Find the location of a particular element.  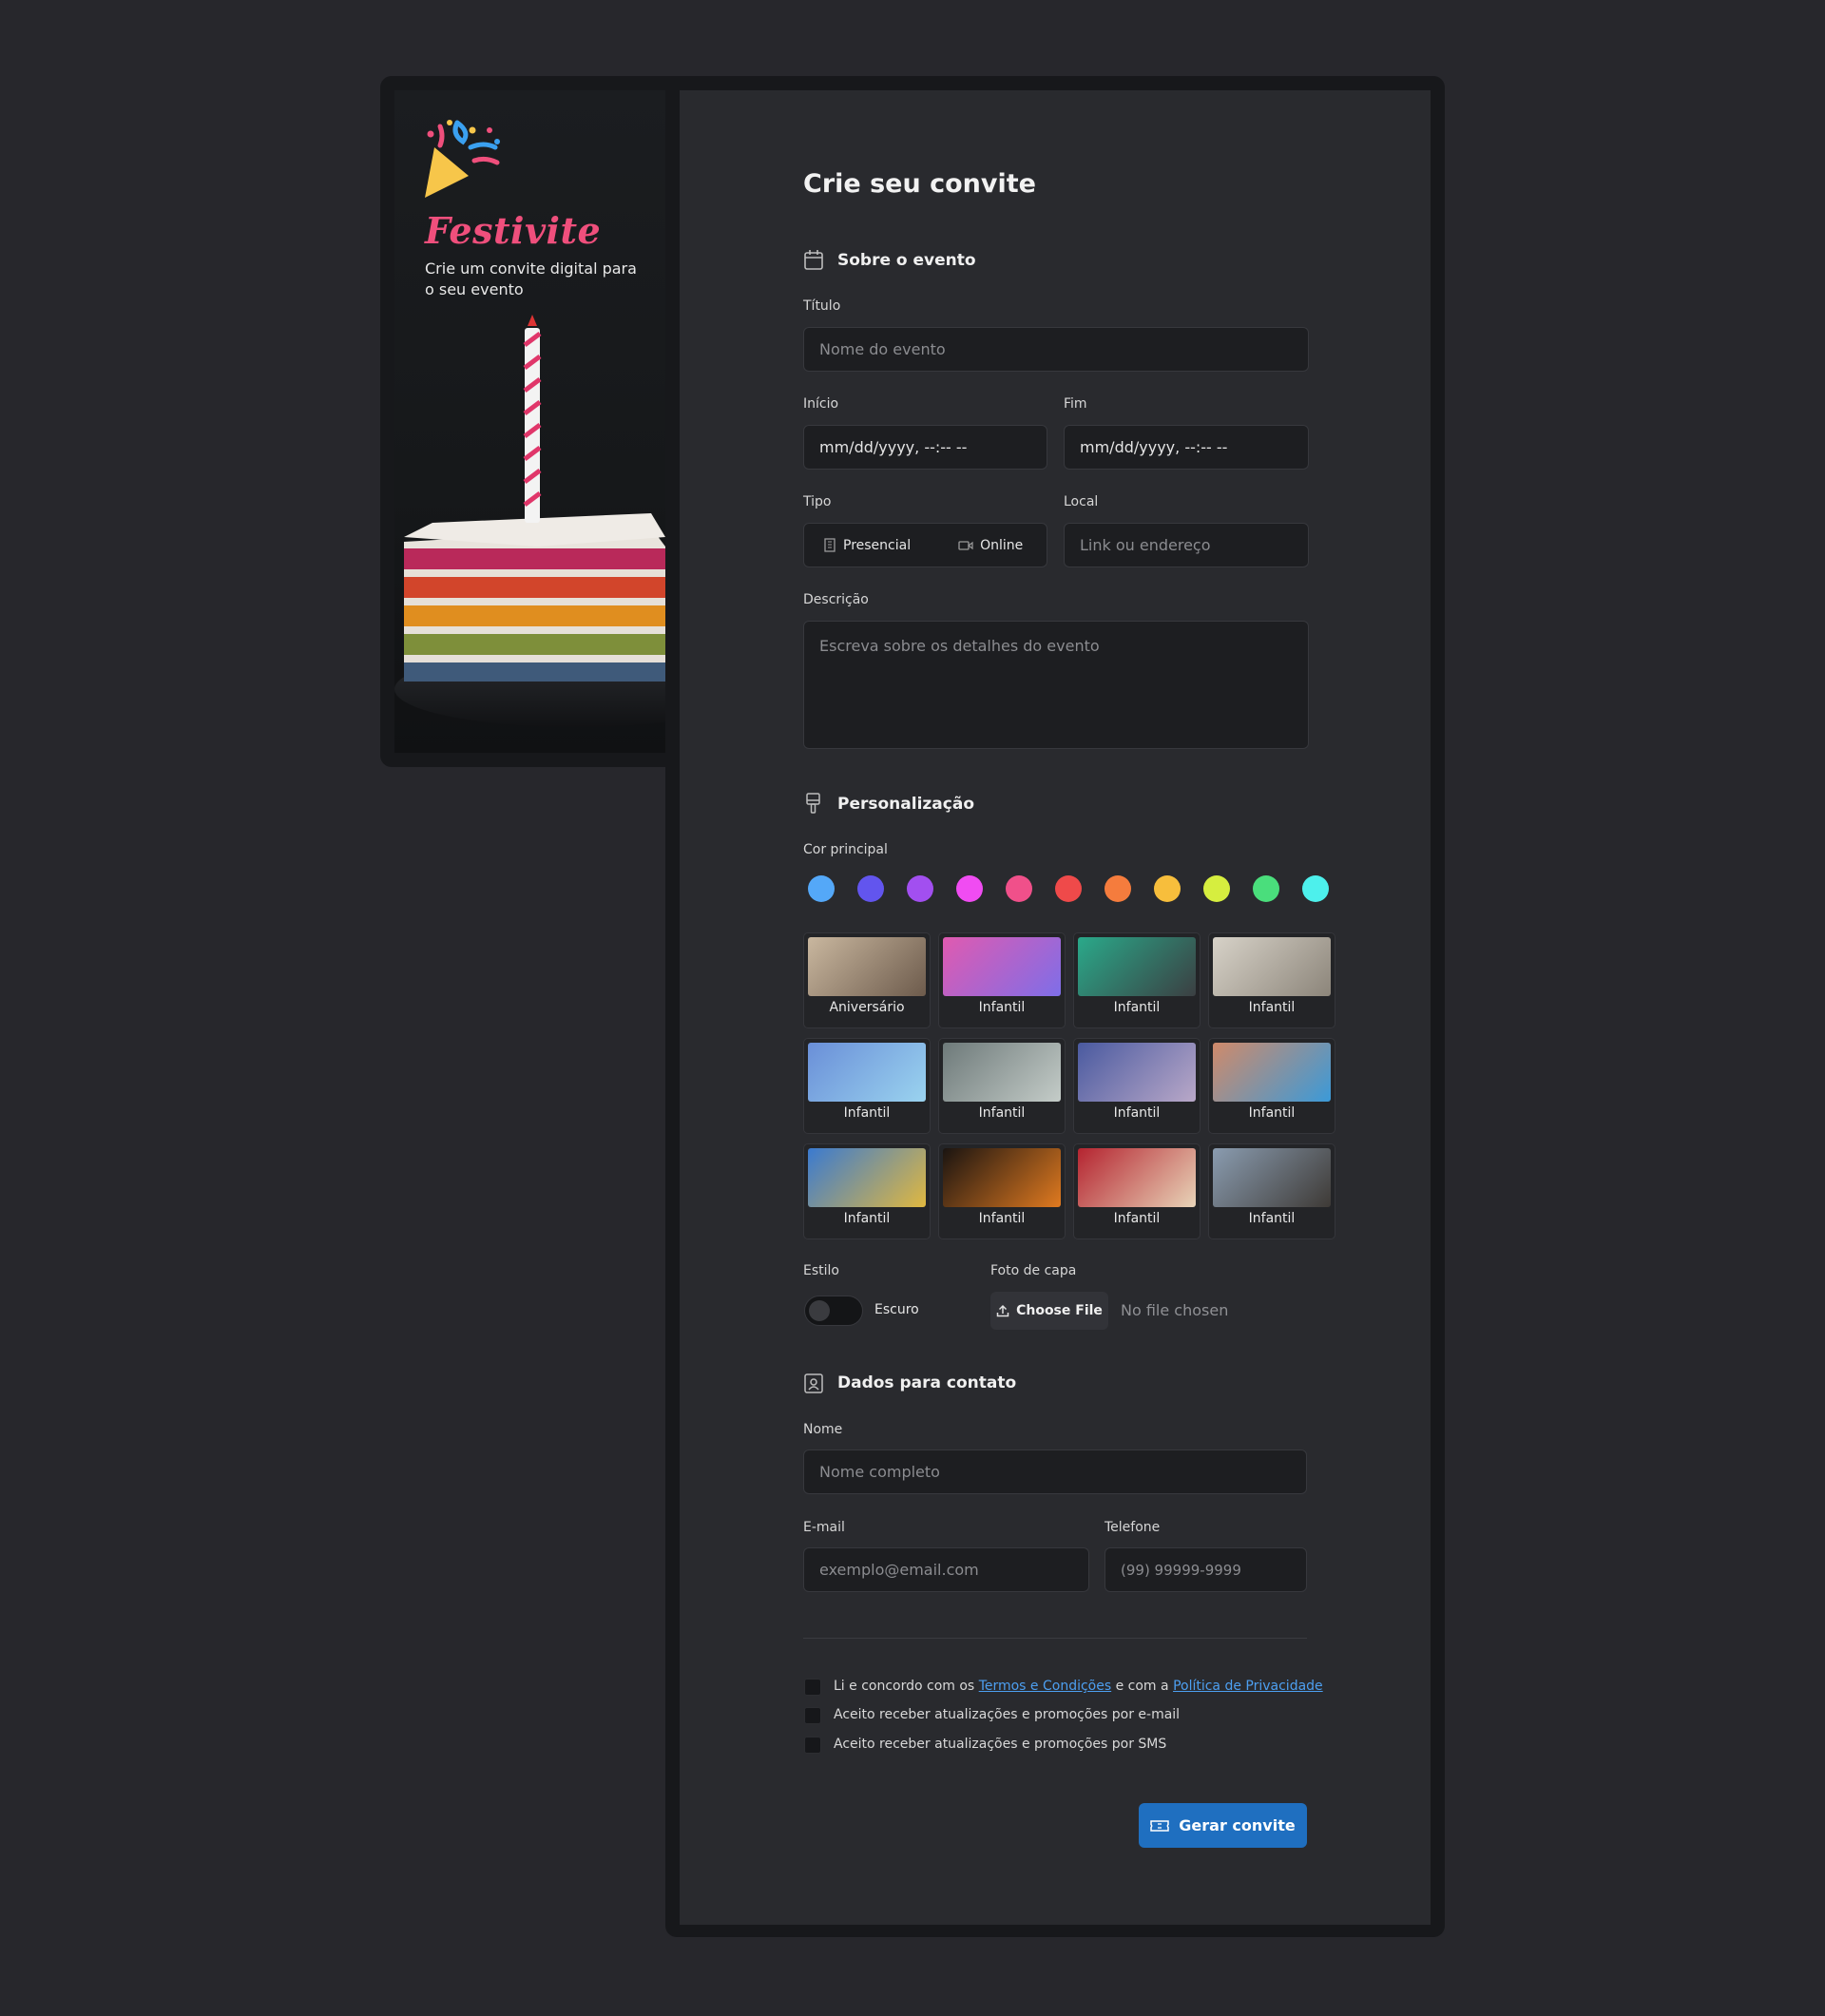

end-label: Fim is located at coordinates (1075, 404).